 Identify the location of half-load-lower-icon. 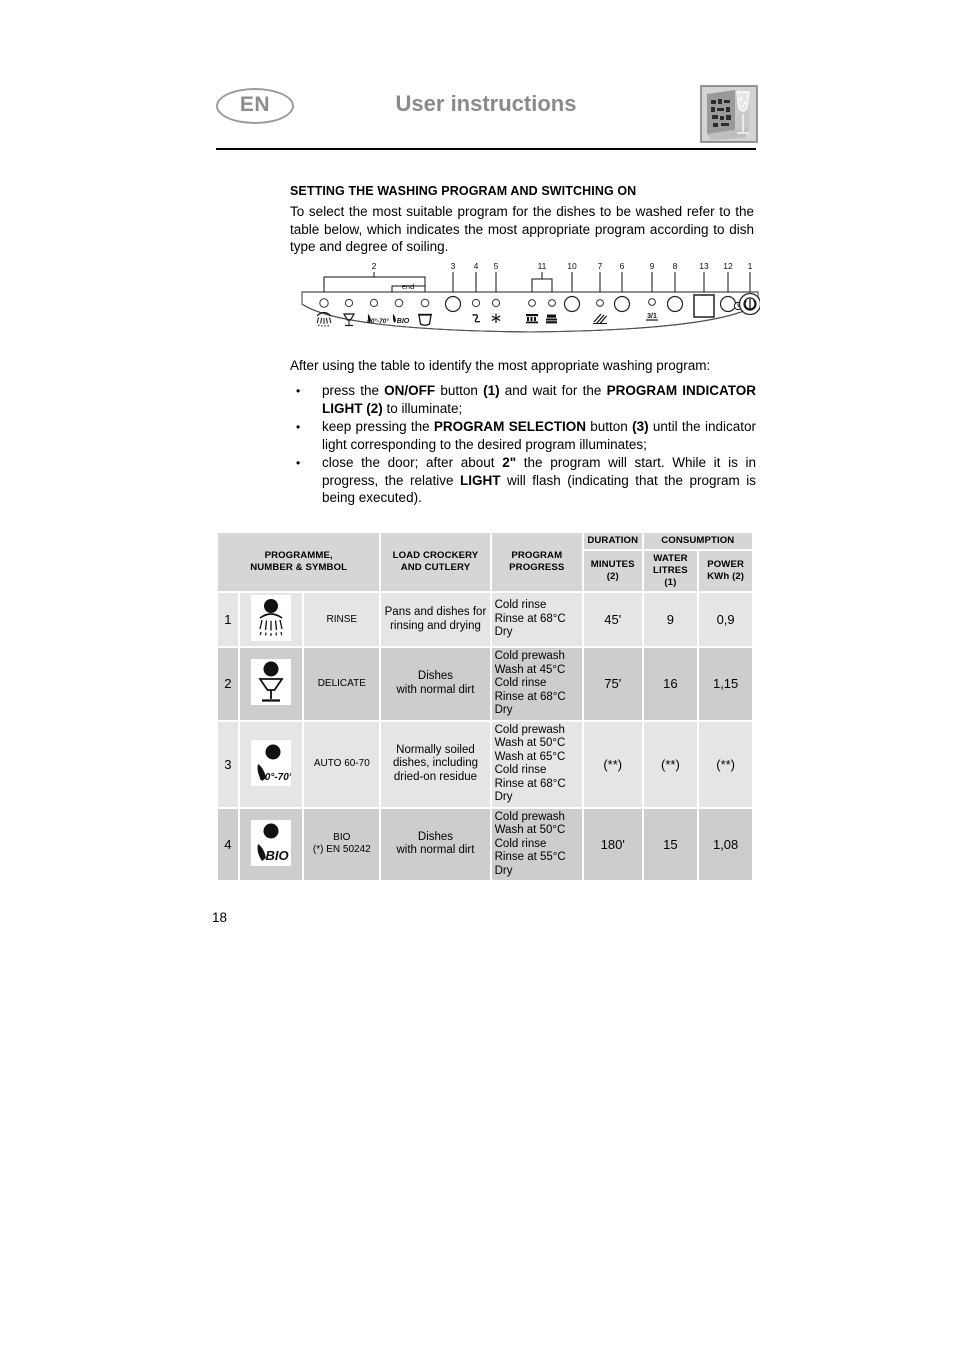
(551, 319).